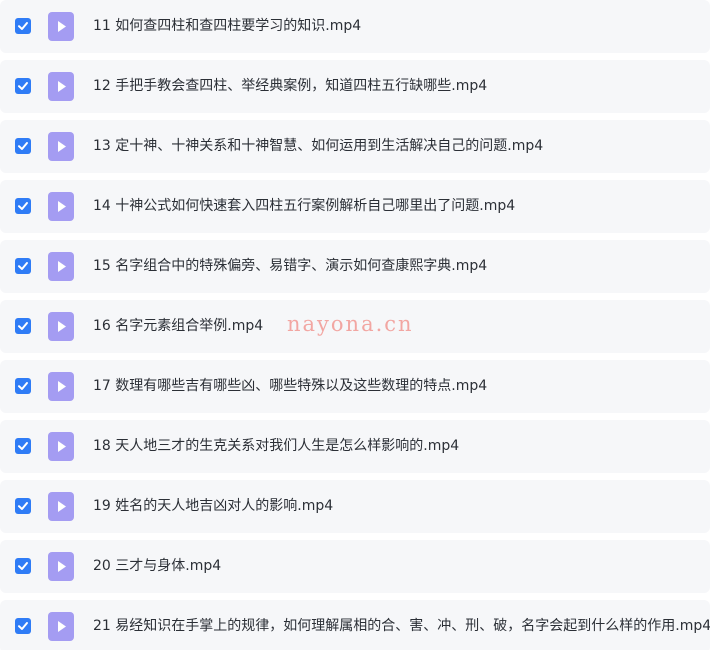 The image size is (710, 650). Describe the element at coordinates (290, 86) in the screenshot. I see `file-name: 12 手把手教会查四柱、举经典案例，知道四柱五行缺哪些.mp4` at that location.